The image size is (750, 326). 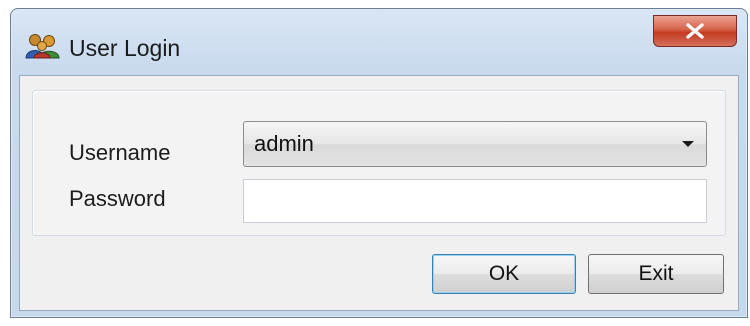 I want to click on close-button, so click(x=695, y=31).